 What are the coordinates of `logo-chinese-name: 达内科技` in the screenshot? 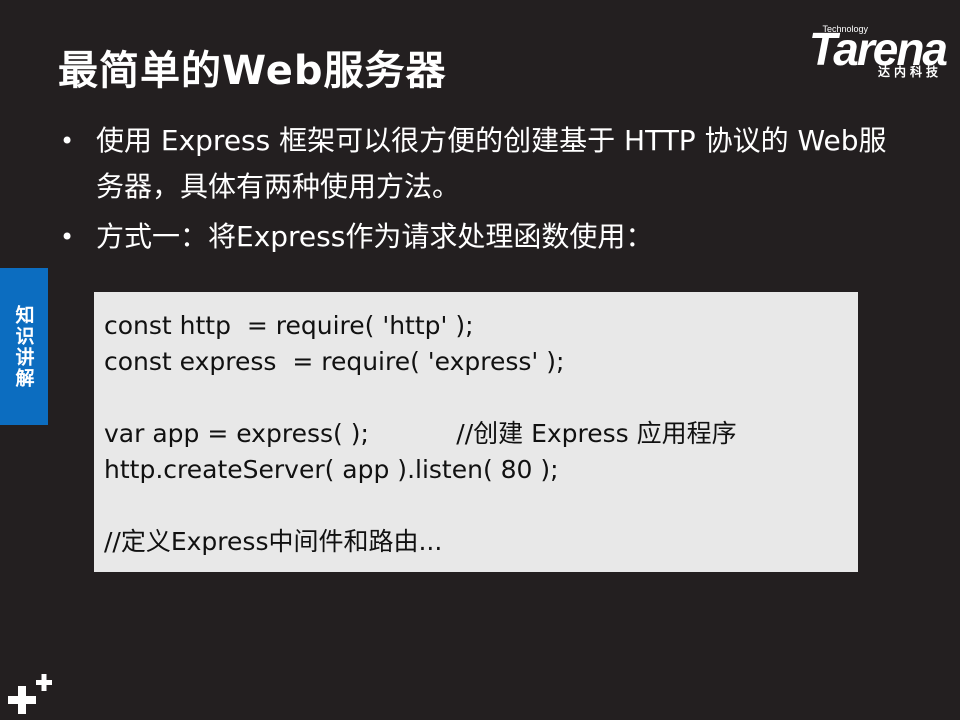 It's located at (909, 72).